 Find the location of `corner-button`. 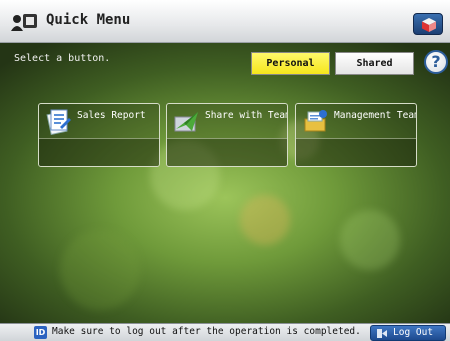

corner-button is located at coordinates (428, 24).